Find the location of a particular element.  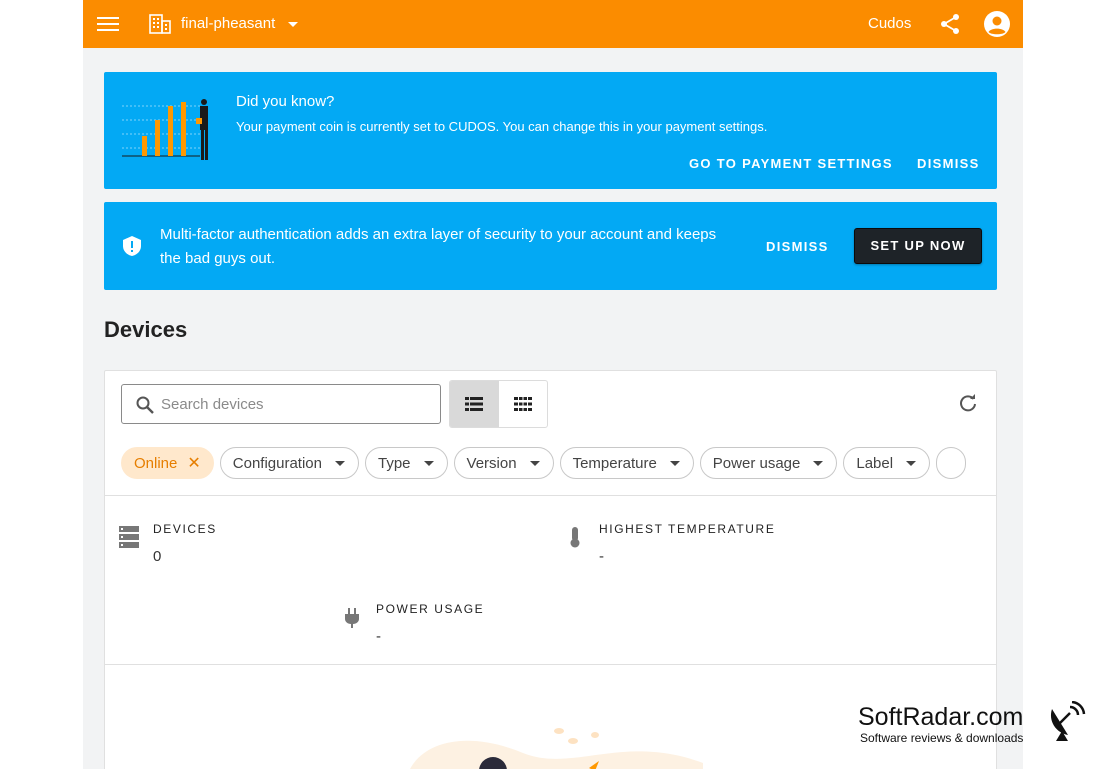

stat-label: DEVICES is located at coordinates (185, 529).